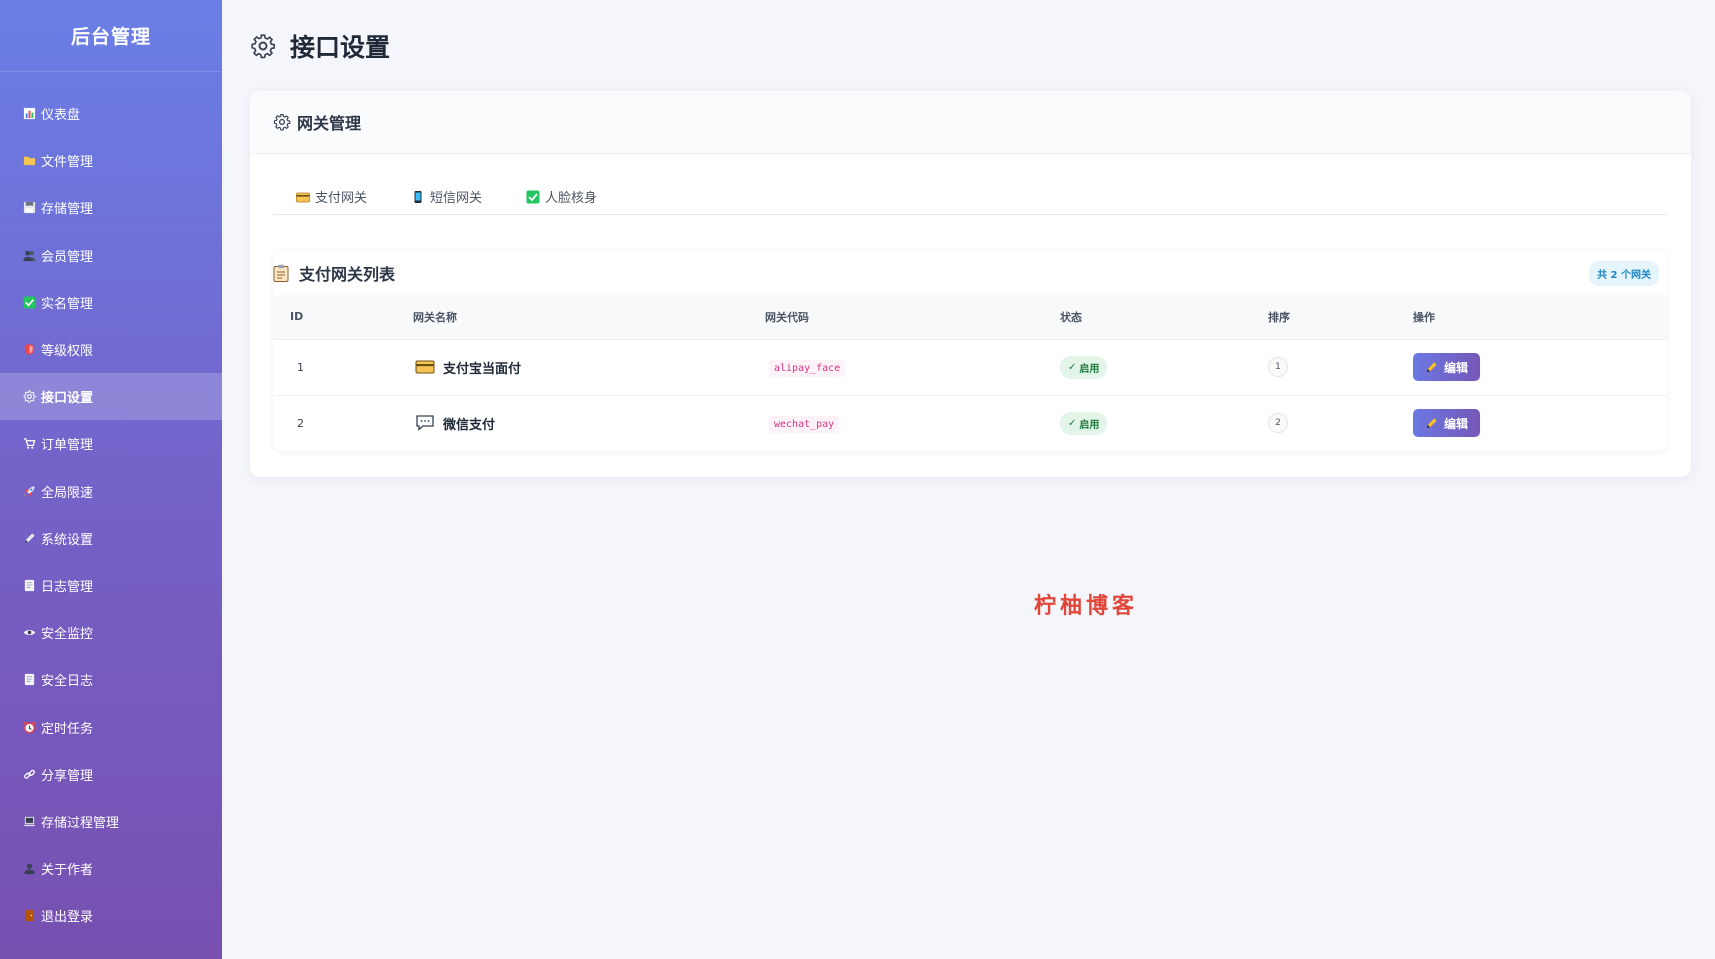 This screenshot has height=959, width=1715. Describe the element at coordinates (29, 491) in the screenshot. I see `rocket-icon` at that location.